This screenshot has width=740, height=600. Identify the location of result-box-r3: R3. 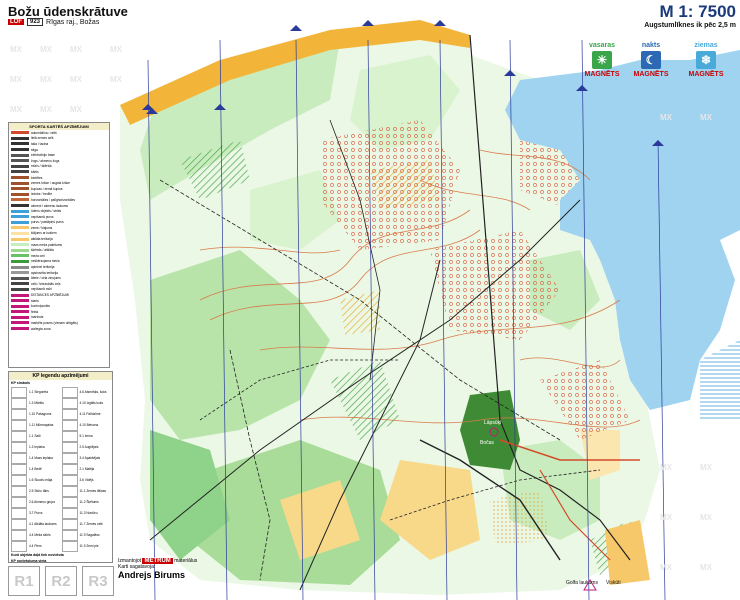
(98, 581).